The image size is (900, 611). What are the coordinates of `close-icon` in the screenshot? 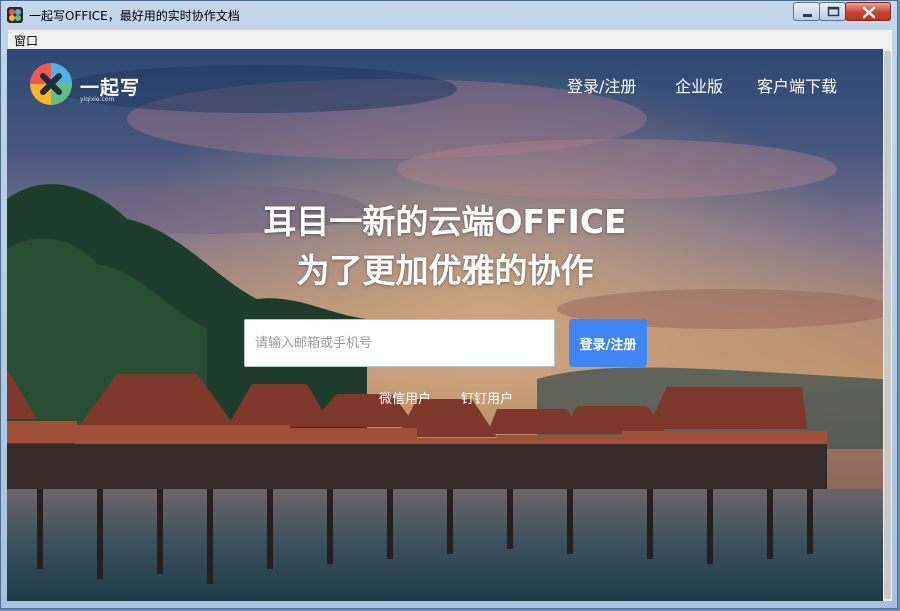 It's located at (869, 12).